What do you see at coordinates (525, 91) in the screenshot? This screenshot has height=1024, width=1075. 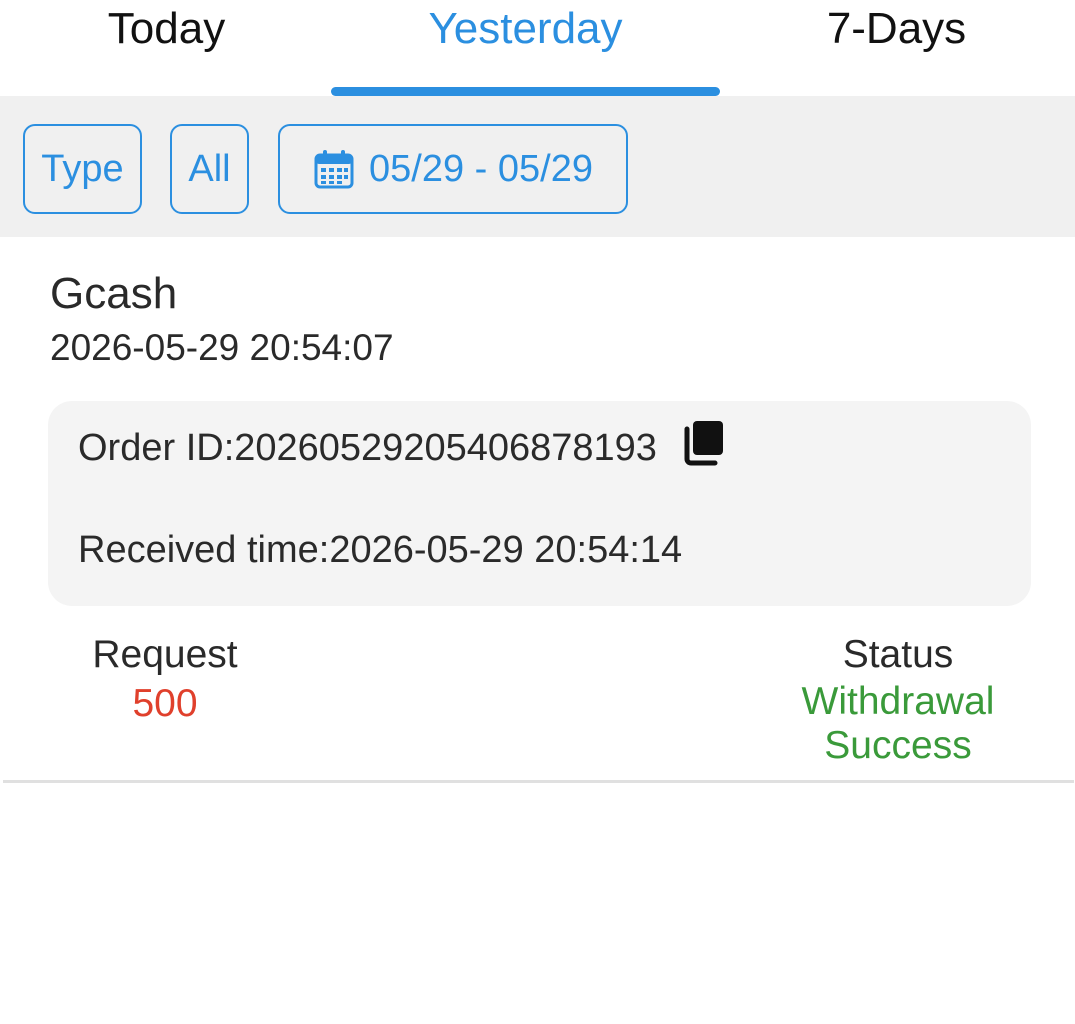 I see `active-tab-indicator` at bounding box center [525, 91].